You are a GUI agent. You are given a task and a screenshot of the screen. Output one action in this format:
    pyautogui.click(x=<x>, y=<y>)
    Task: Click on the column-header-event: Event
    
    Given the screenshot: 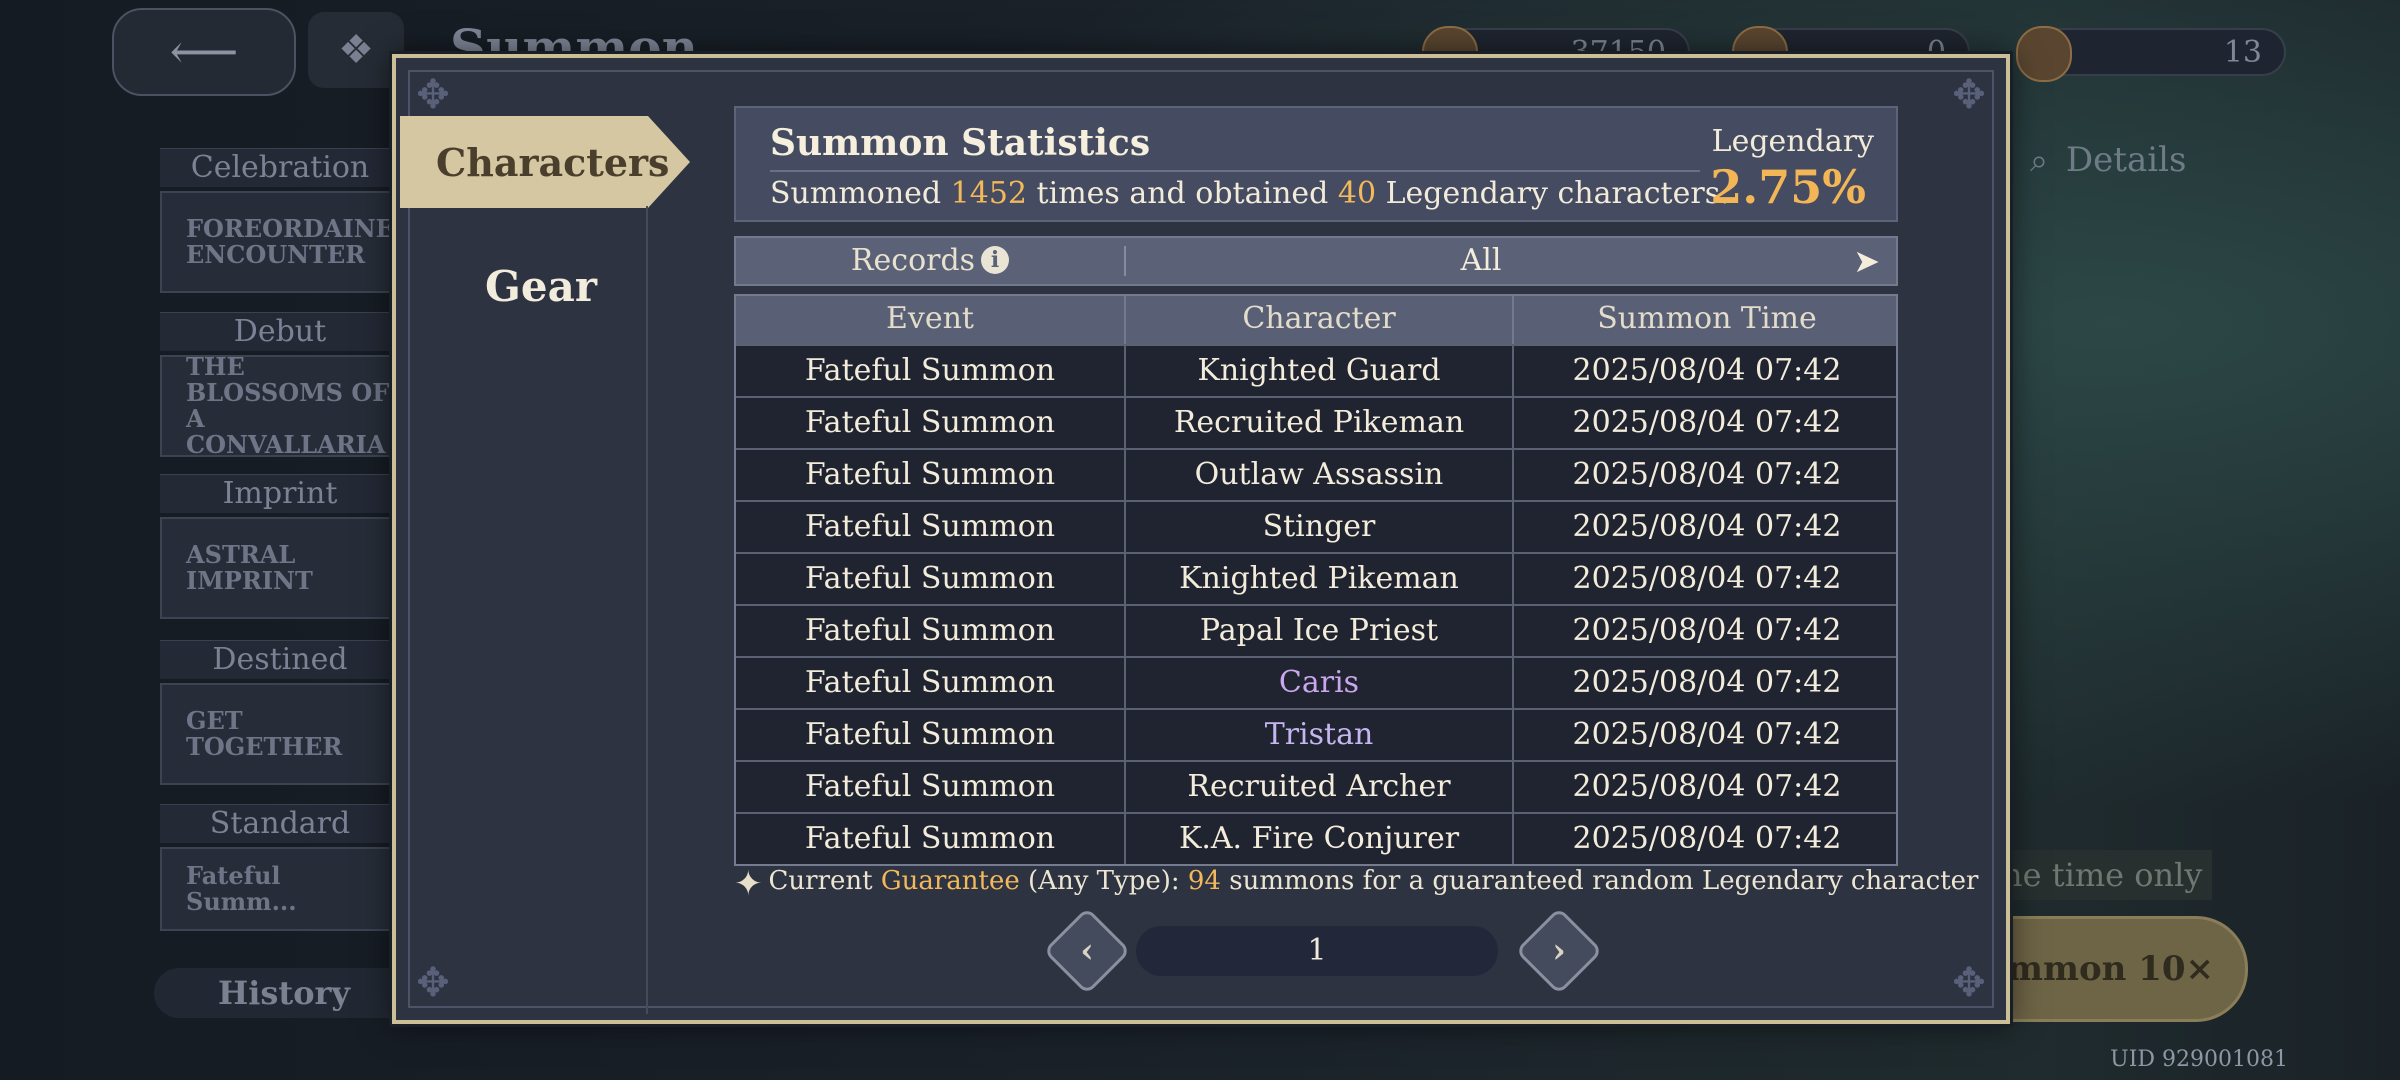 What is the action you would take?
    pyautogui.click(x=930, y=318)
    